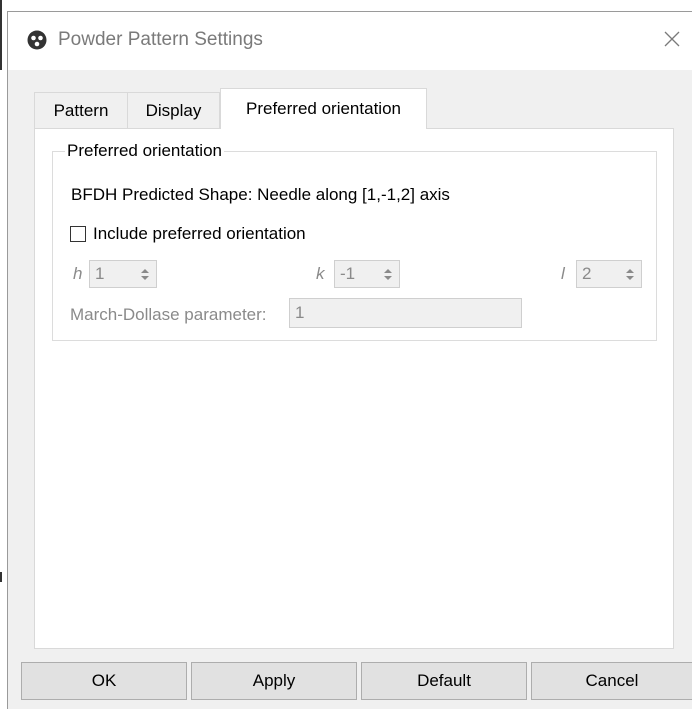 This screenshot has height=709, width=692. I want to click on l-spin-arrows, so click(630, 274).